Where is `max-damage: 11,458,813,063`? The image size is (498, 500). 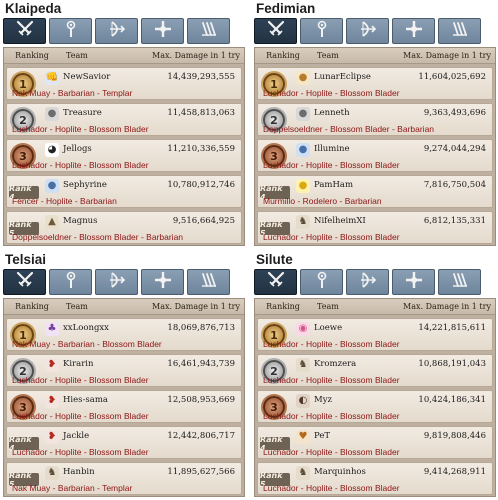 max-damage: 11,458,813,063 is located at coordinates (201, 113).